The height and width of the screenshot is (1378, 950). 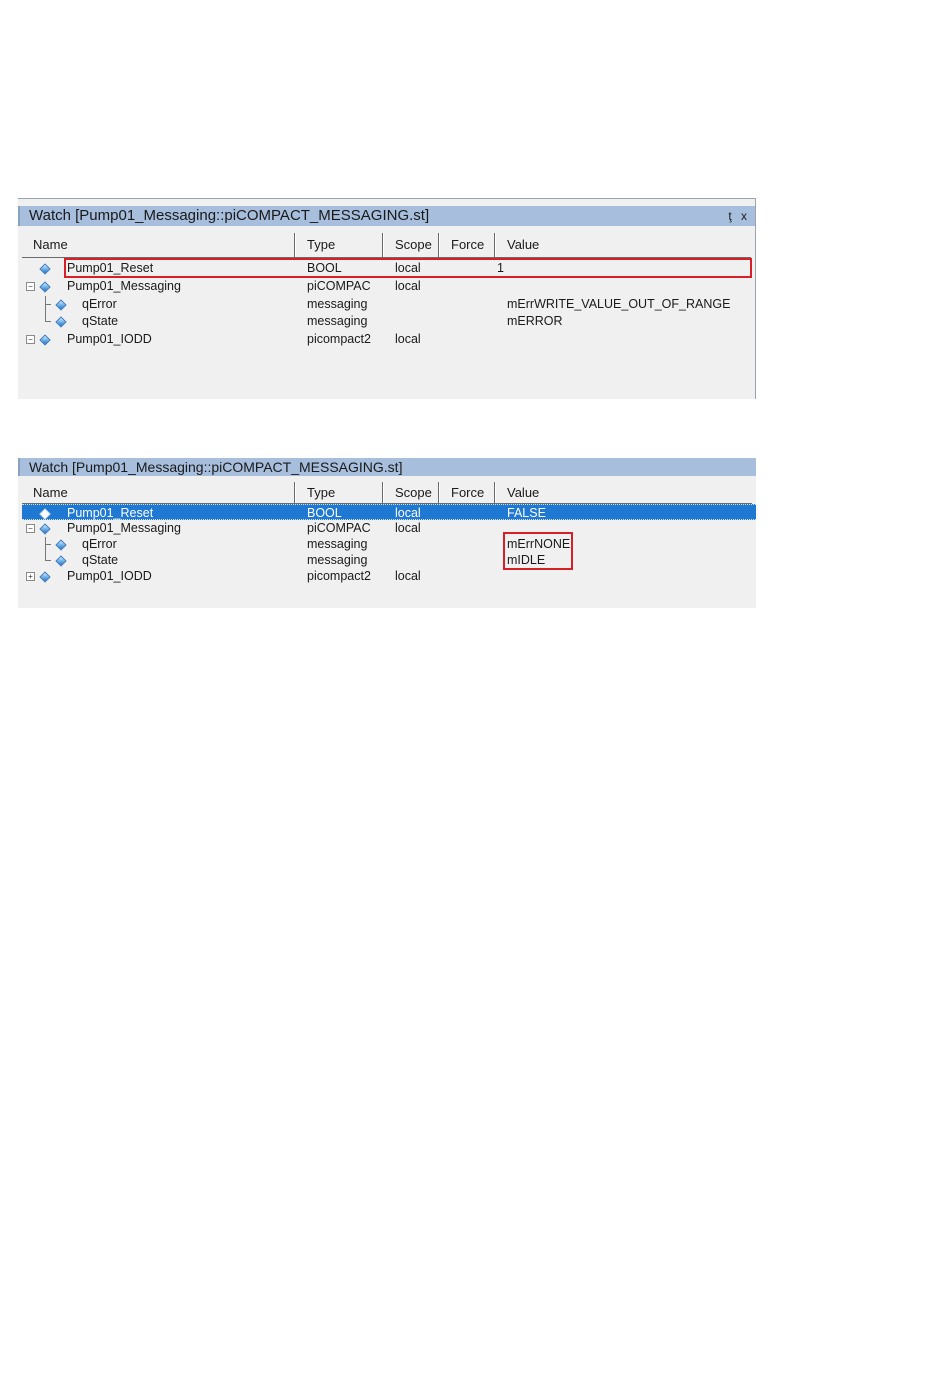 What do you see at coordinates (386, 321) in the screenshot?
I see `watch-row: qState messaging mERROR` at bounding box center [386, 321].